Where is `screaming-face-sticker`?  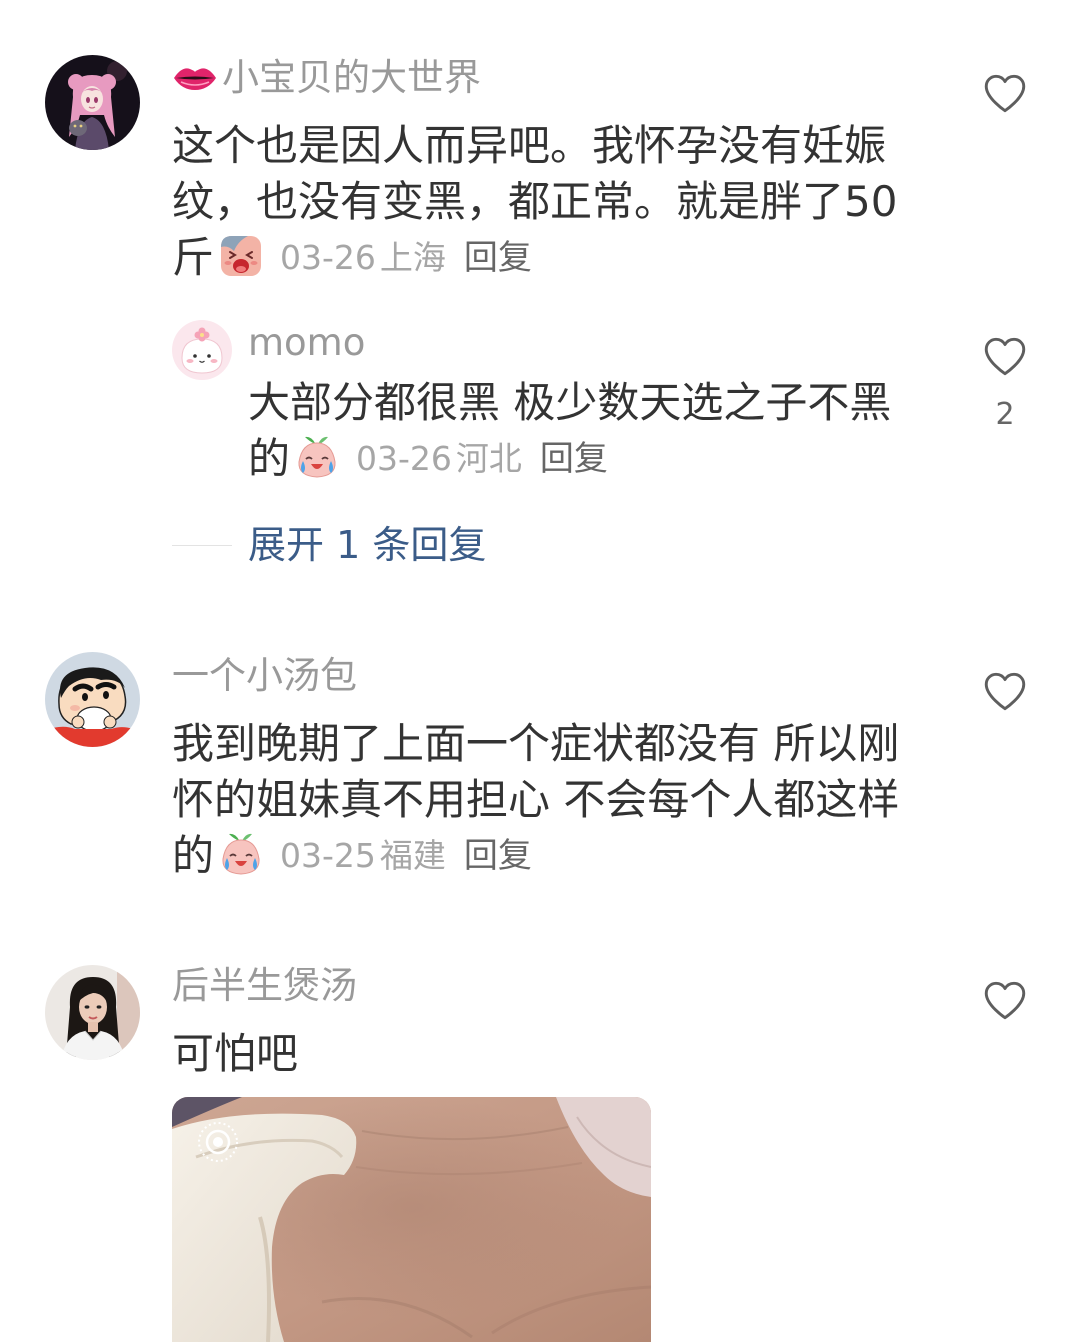 screaming-face-sticker is located at coordinates (241, 256).